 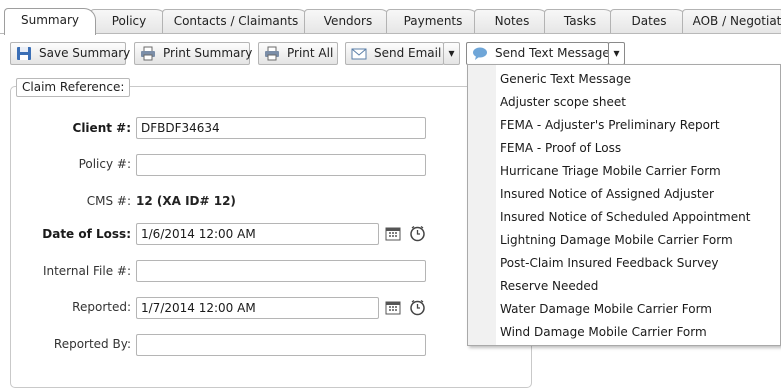 I want to click on chat-bubble-icon, so click(x=480, y=53).